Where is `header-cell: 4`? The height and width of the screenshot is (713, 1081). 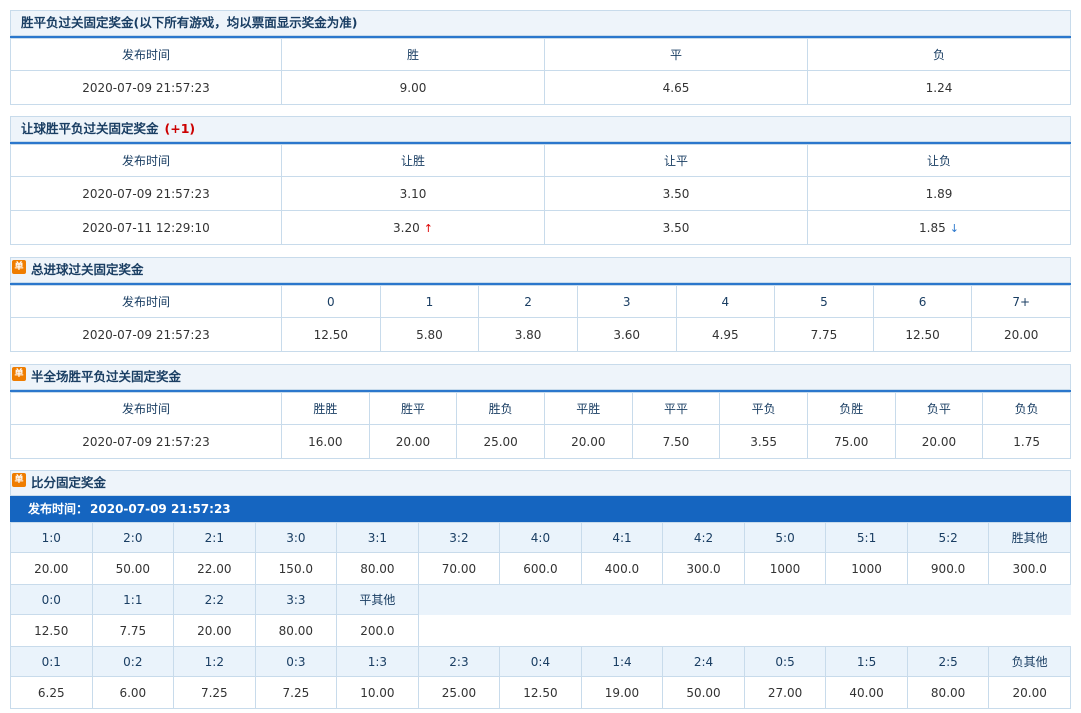 header-cell: 4 is located at coordinates (725, 301).